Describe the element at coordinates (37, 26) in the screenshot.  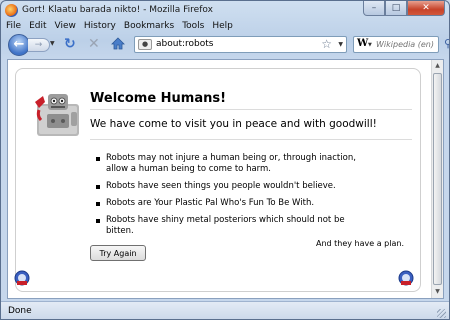
I see `menu-edit: Edit` at that location.